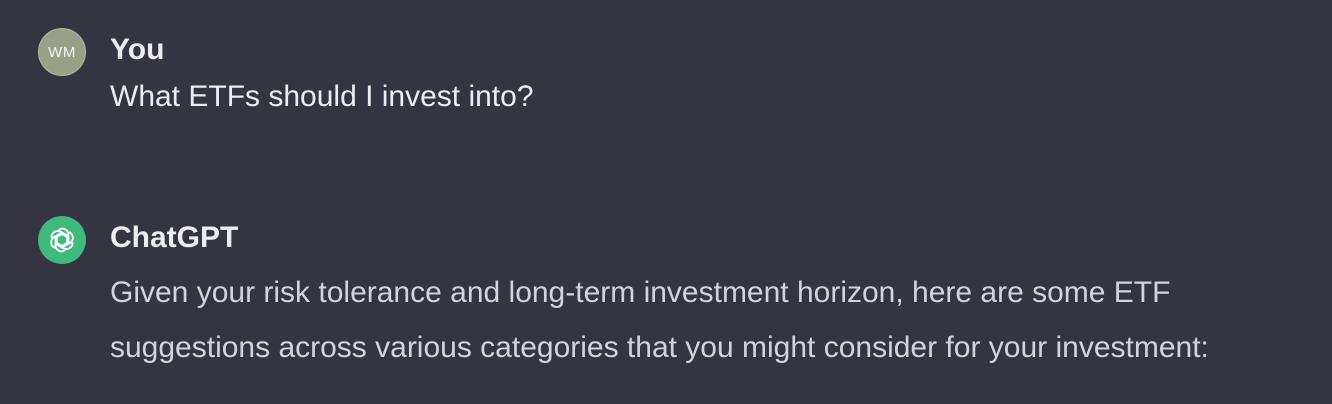 The width and height of the screenshot is (1332, 404). Describe the element at coordinates (174, 237) in the screenshot. I see `assistant-author-name: ChatGPT` at that location.